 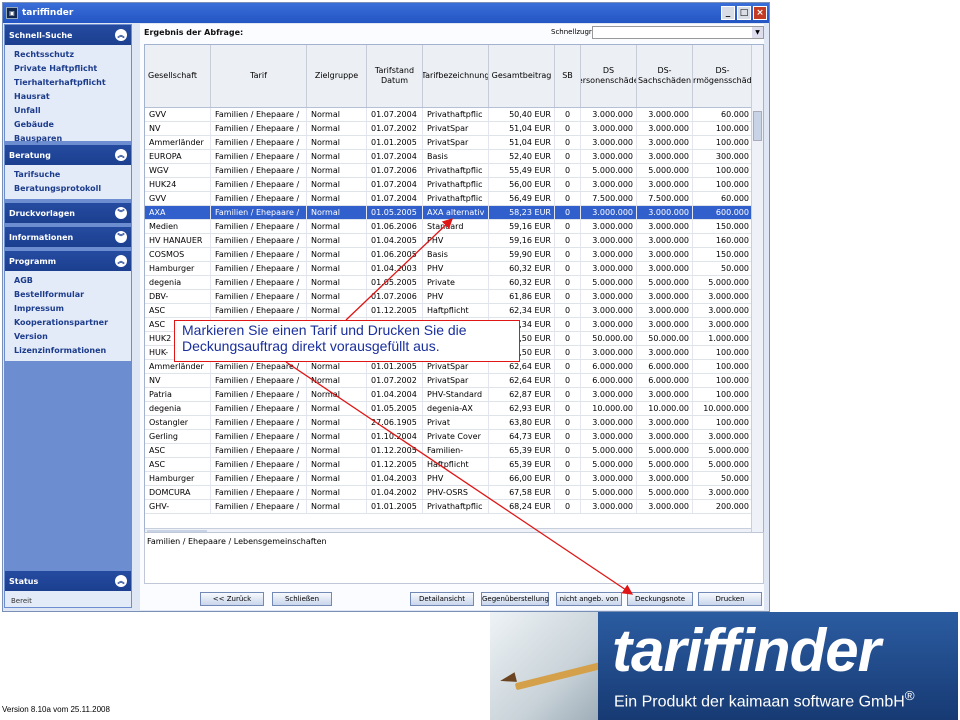 I want to click on table-cell: 600.000, so click(x=723, y=212).